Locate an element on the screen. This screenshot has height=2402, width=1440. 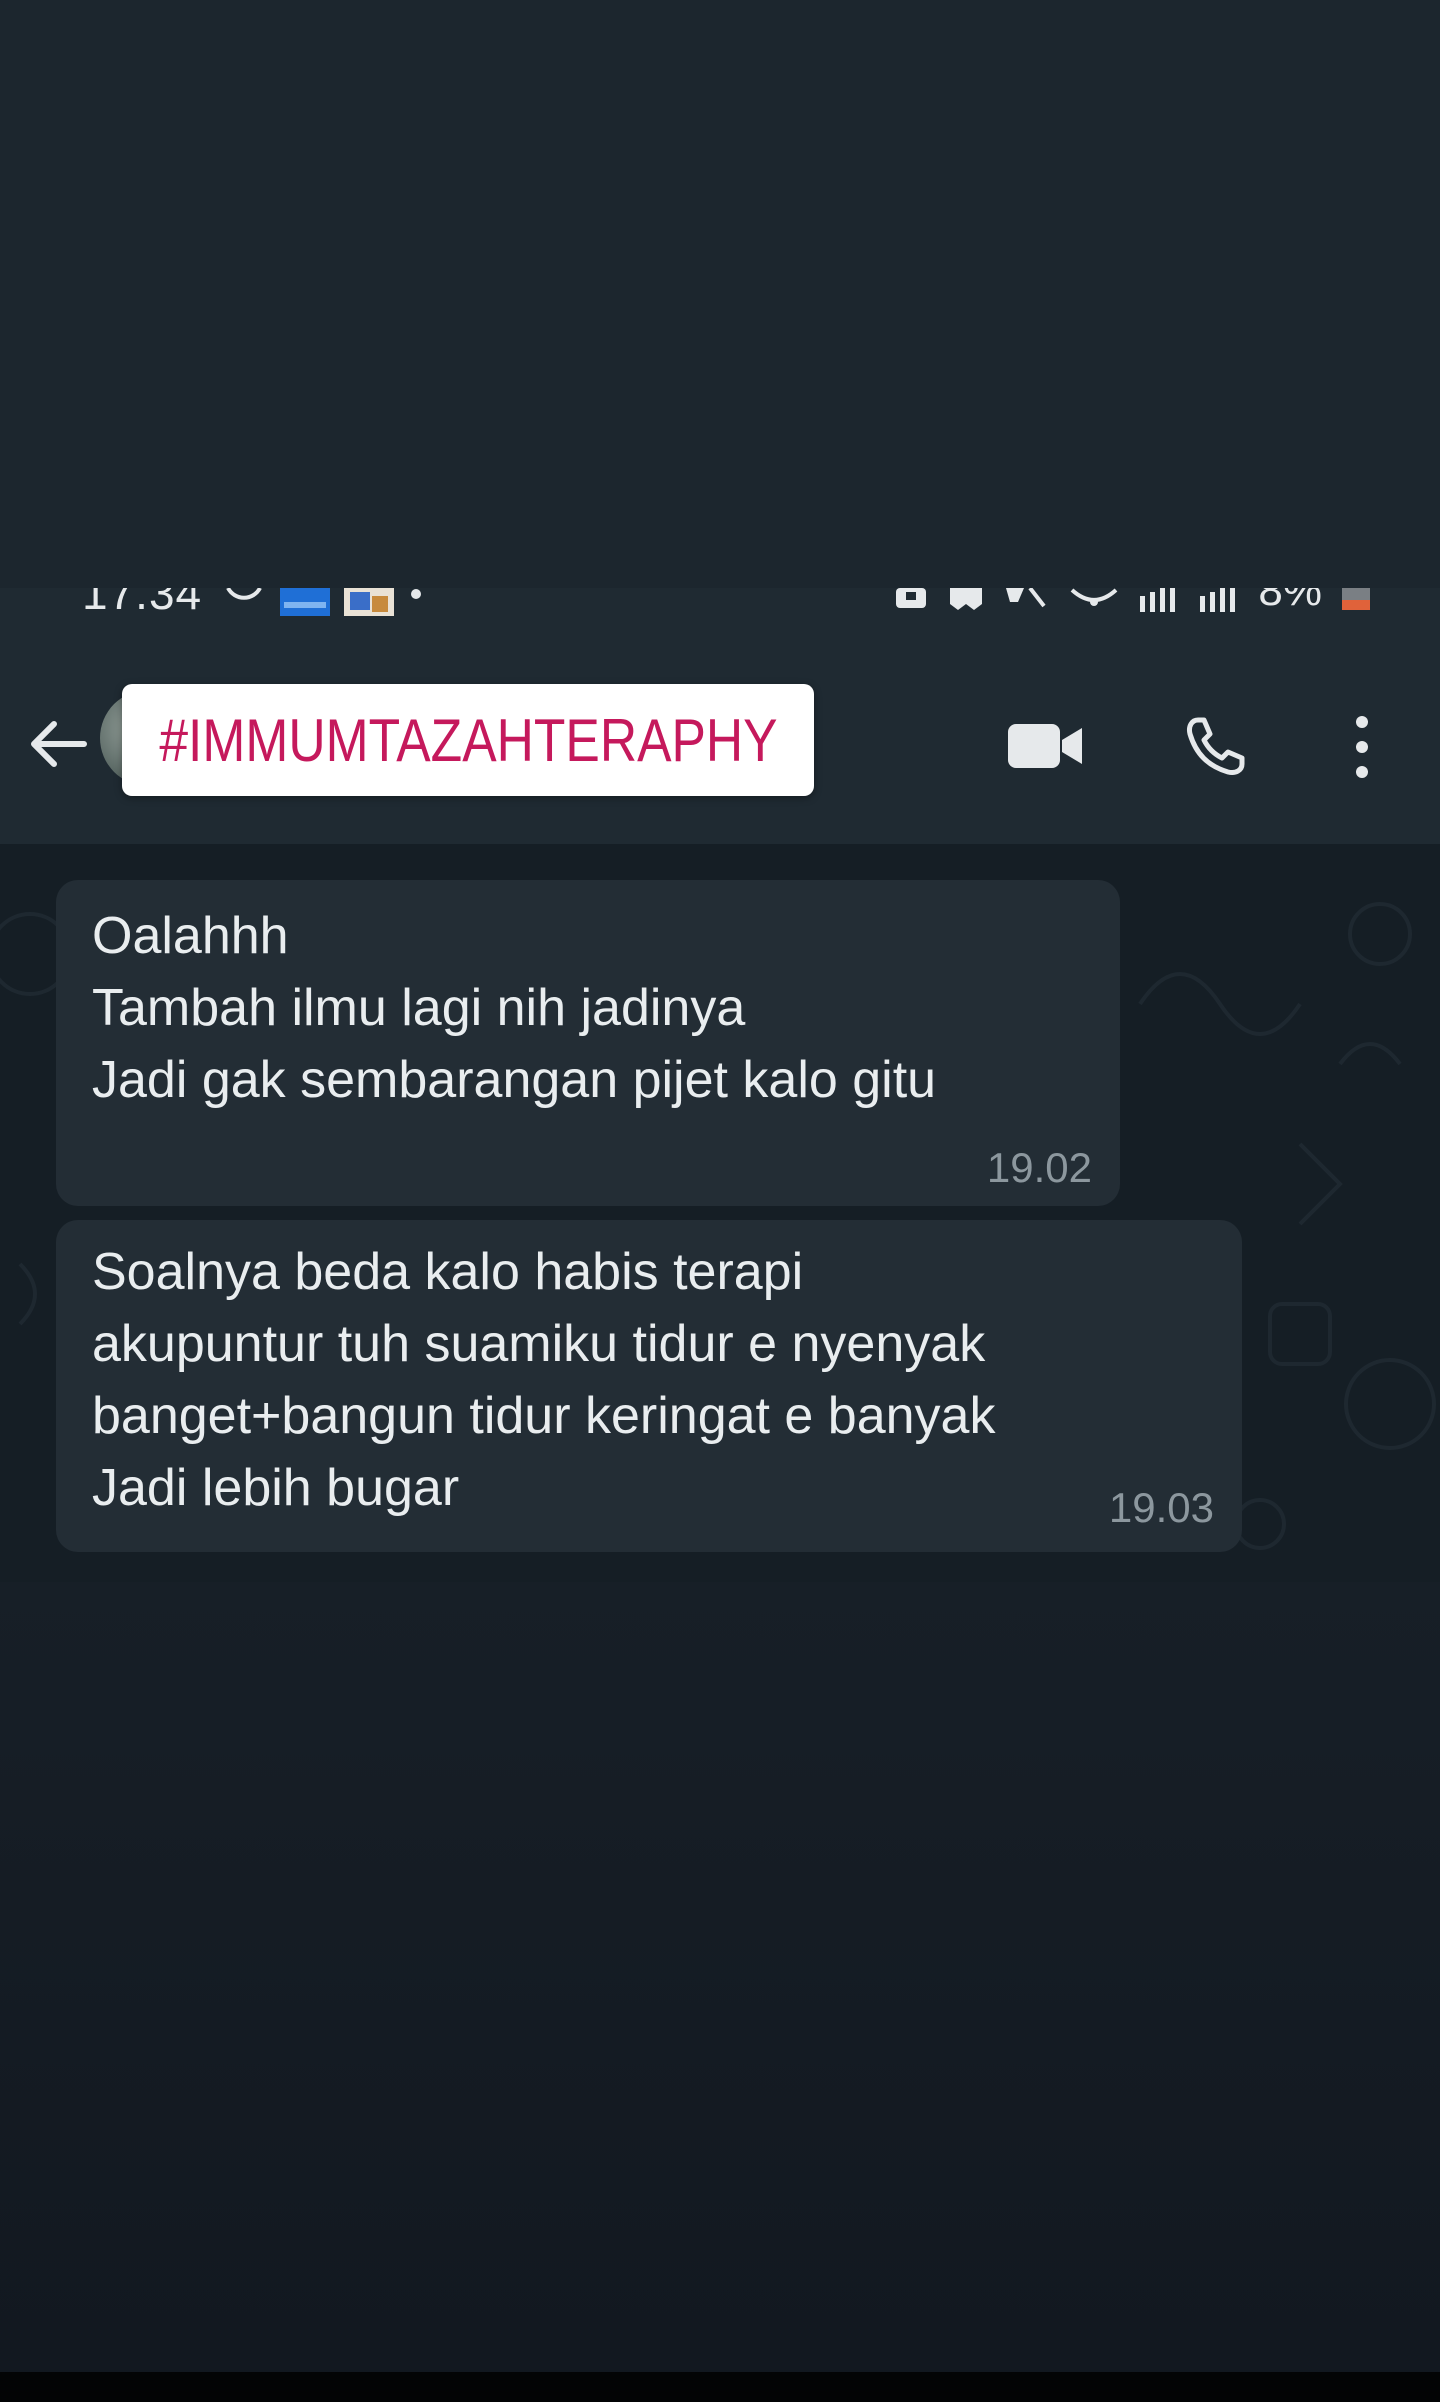
wifi-icon is located at coordinates (1094, 597).